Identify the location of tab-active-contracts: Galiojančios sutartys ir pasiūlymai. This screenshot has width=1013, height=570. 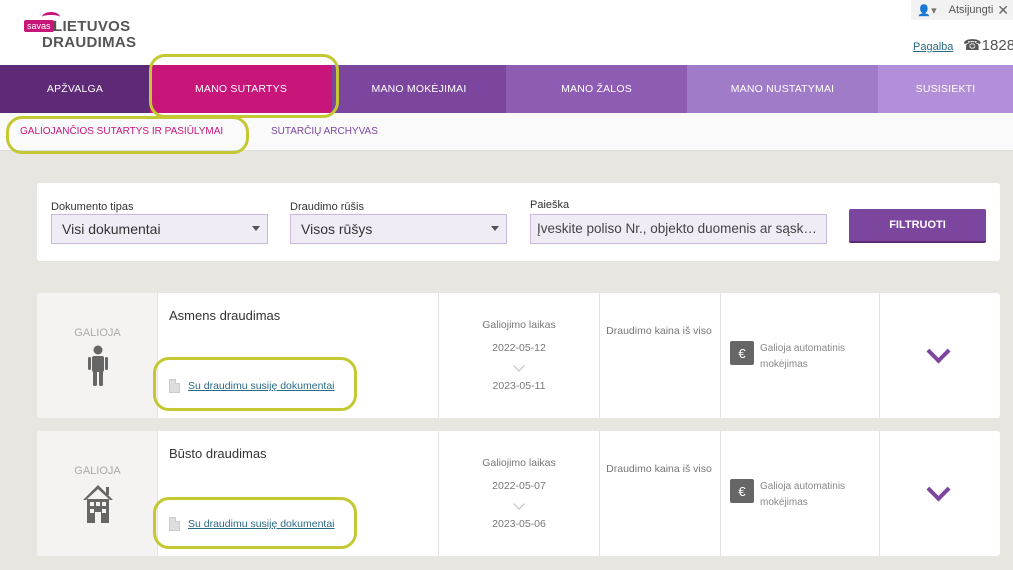
(121, 131).